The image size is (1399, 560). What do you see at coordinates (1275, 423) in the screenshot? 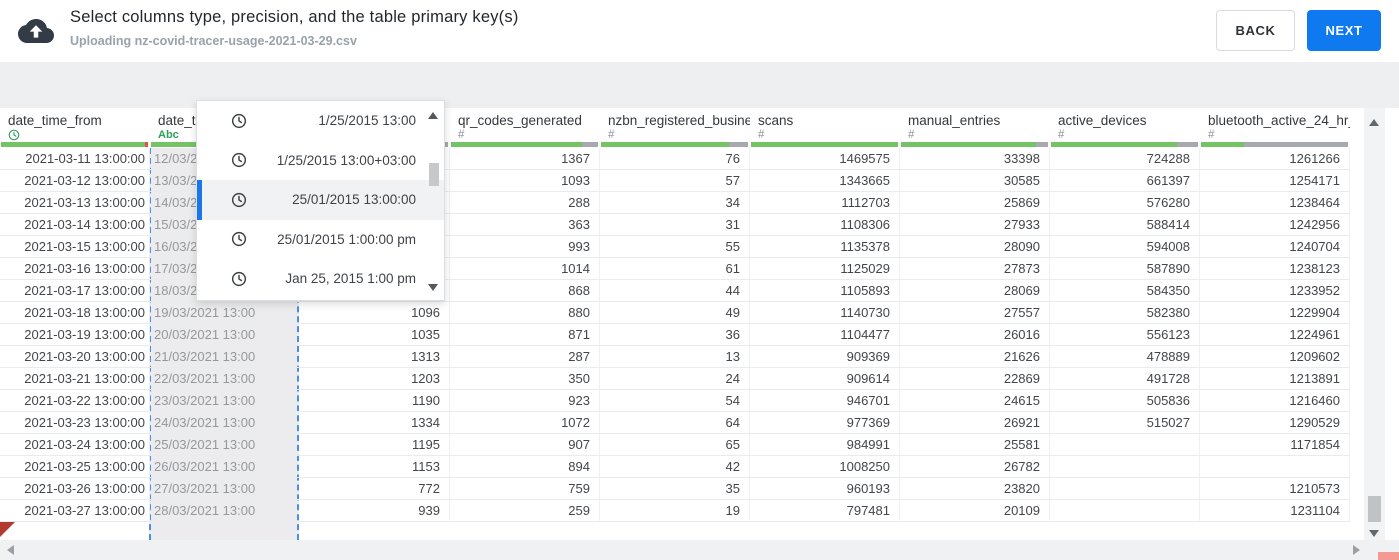
I see `table-cell: 1290529` at bounding box center [1275, 423].